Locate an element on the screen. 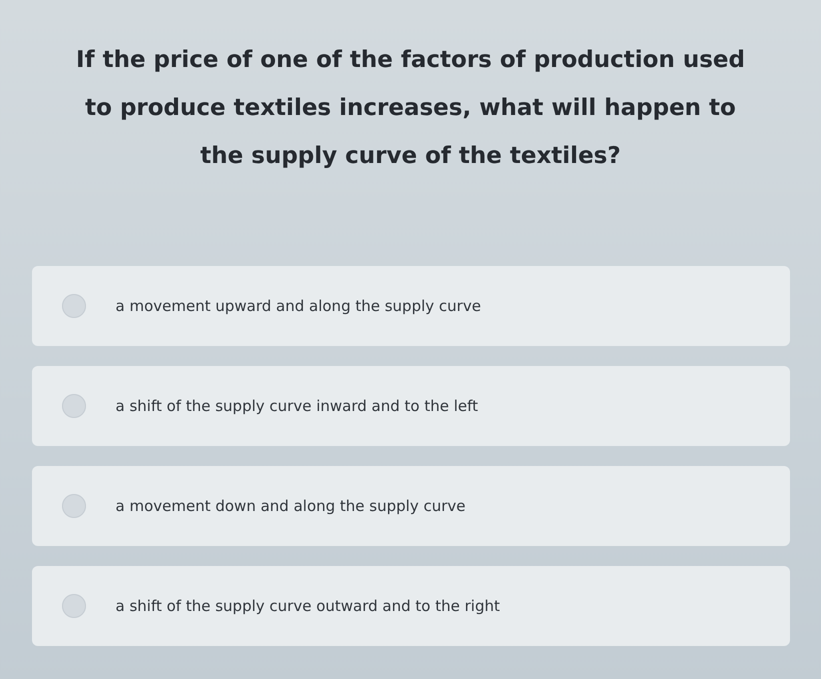 This screenshot has width=821, height=679. option-text: a shift of the supply curve outward and to the right is located at coordinates (308, 606).